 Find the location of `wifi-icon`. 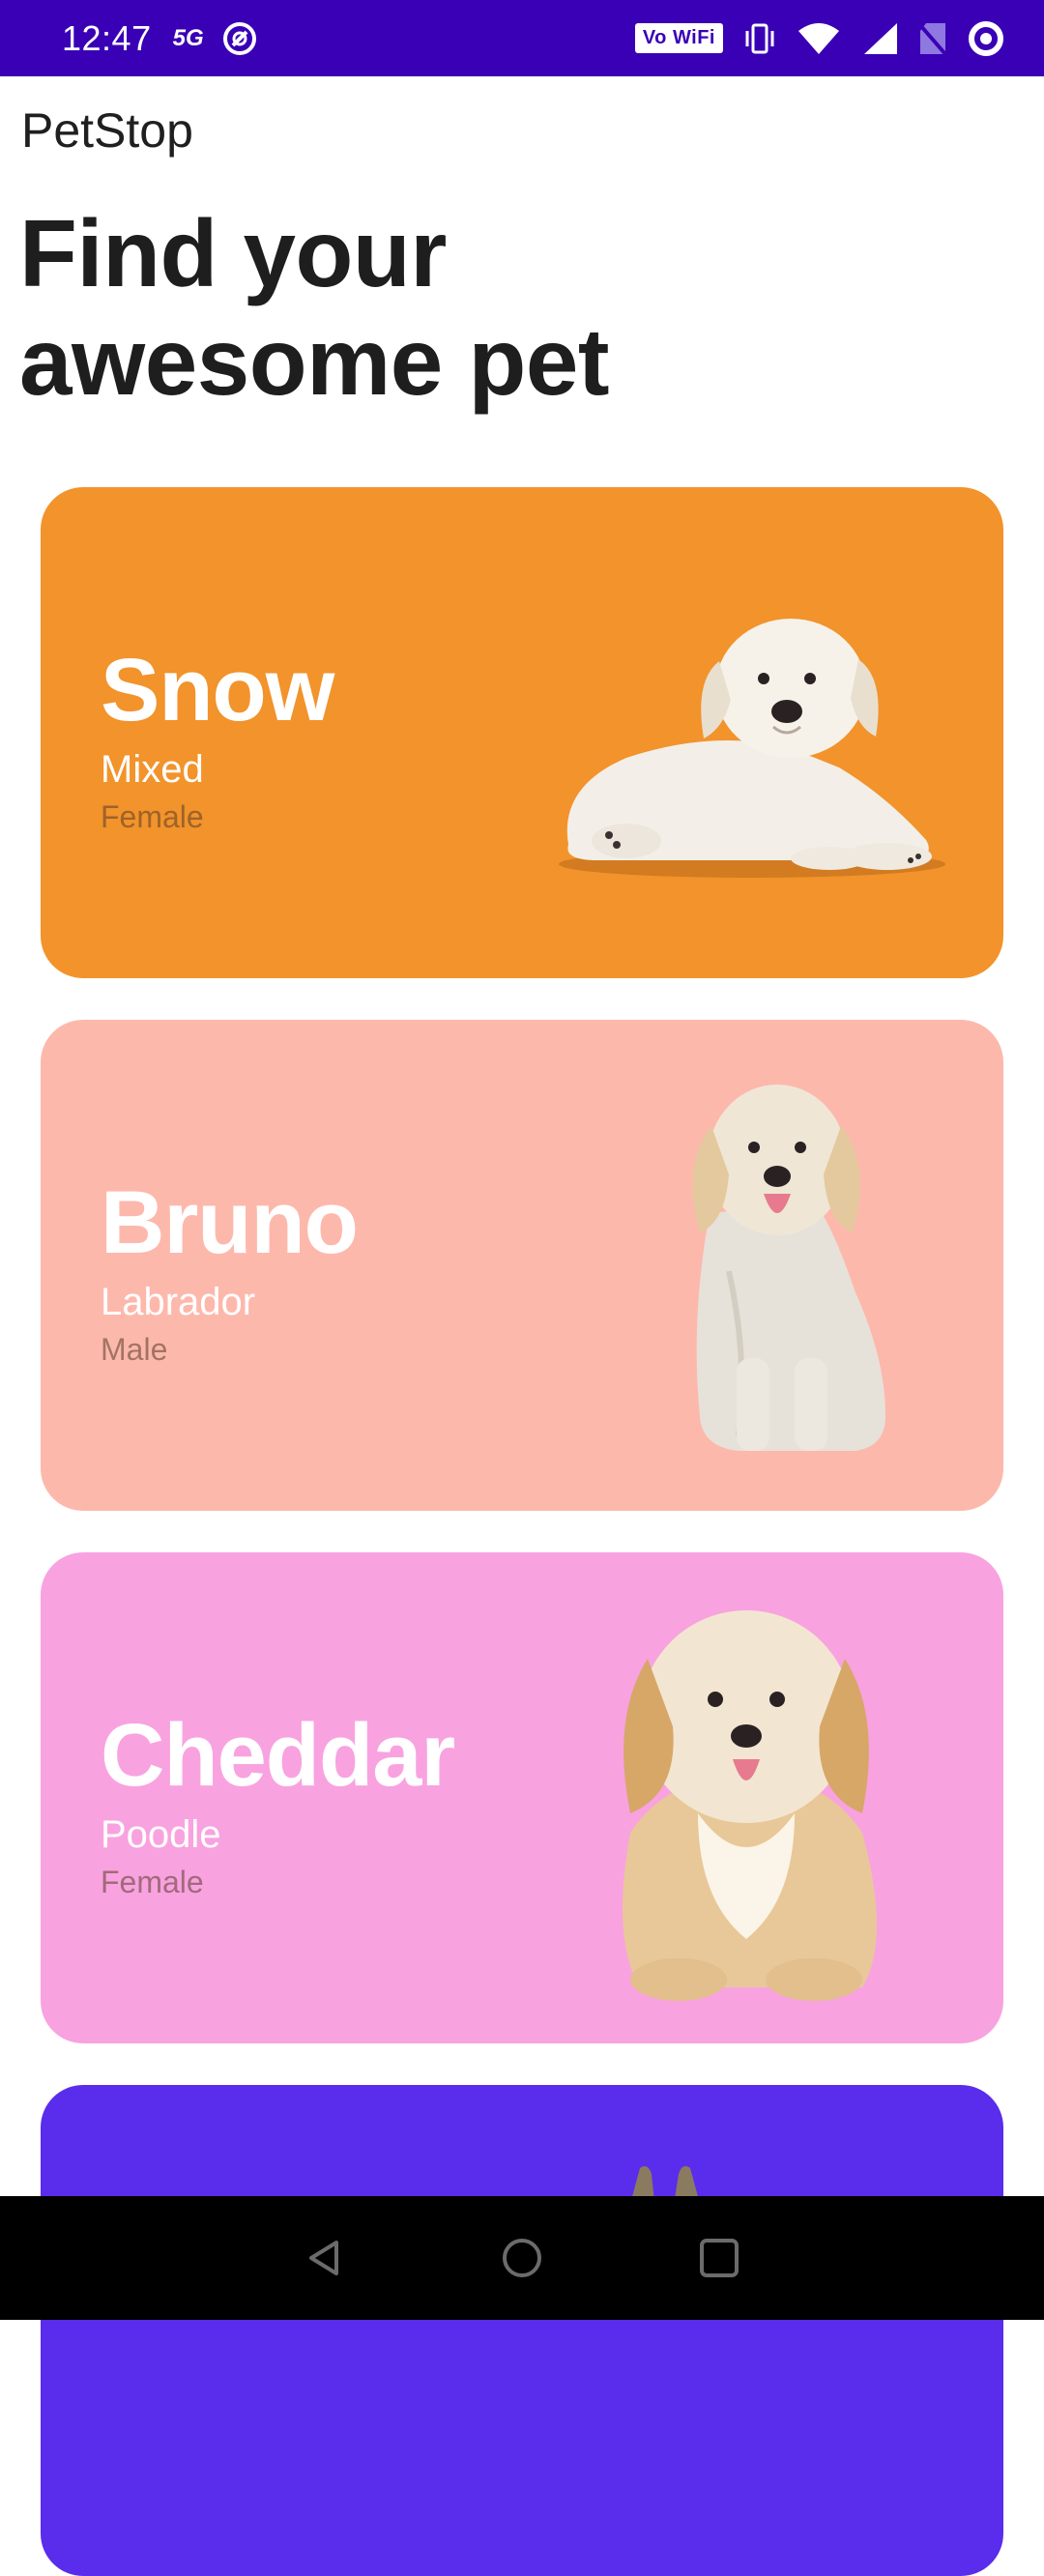

wifi-icon is located at coordinates (818, 38).